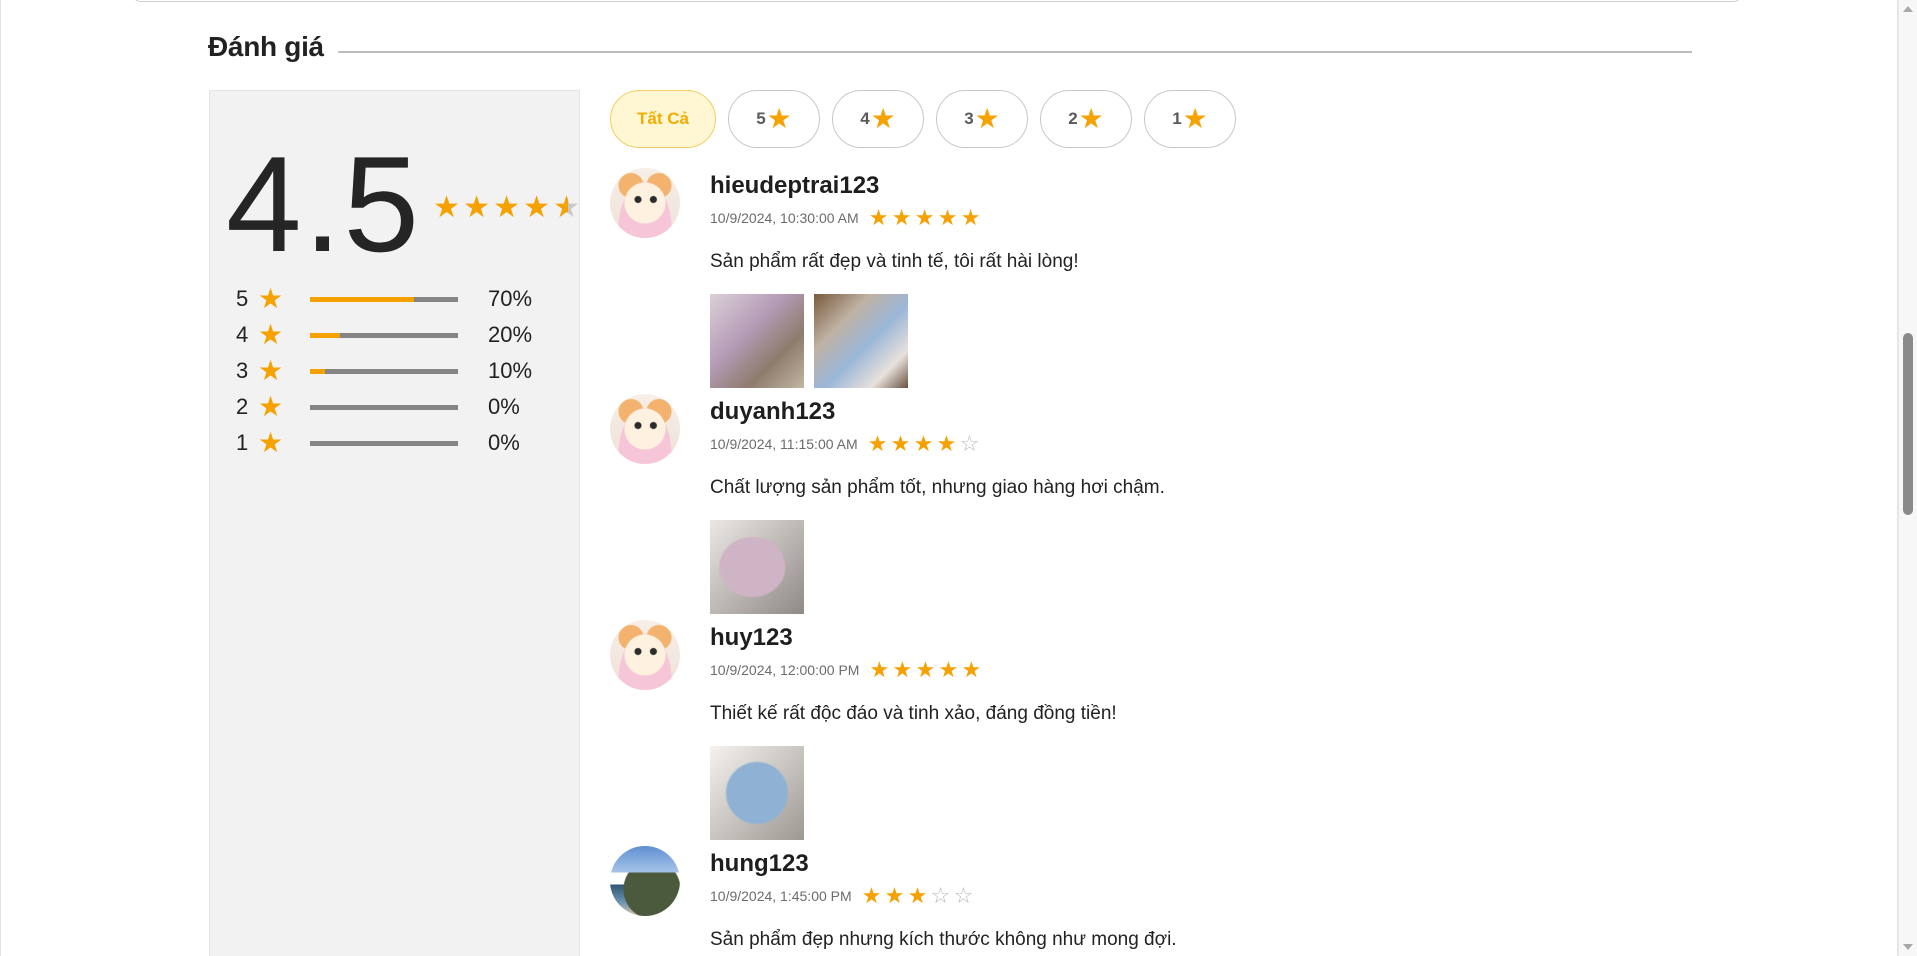  What do you see at coordinates (1073, 118) in the screenshot?
I see `filter-label: 2` at bounding box center [1073, 118].